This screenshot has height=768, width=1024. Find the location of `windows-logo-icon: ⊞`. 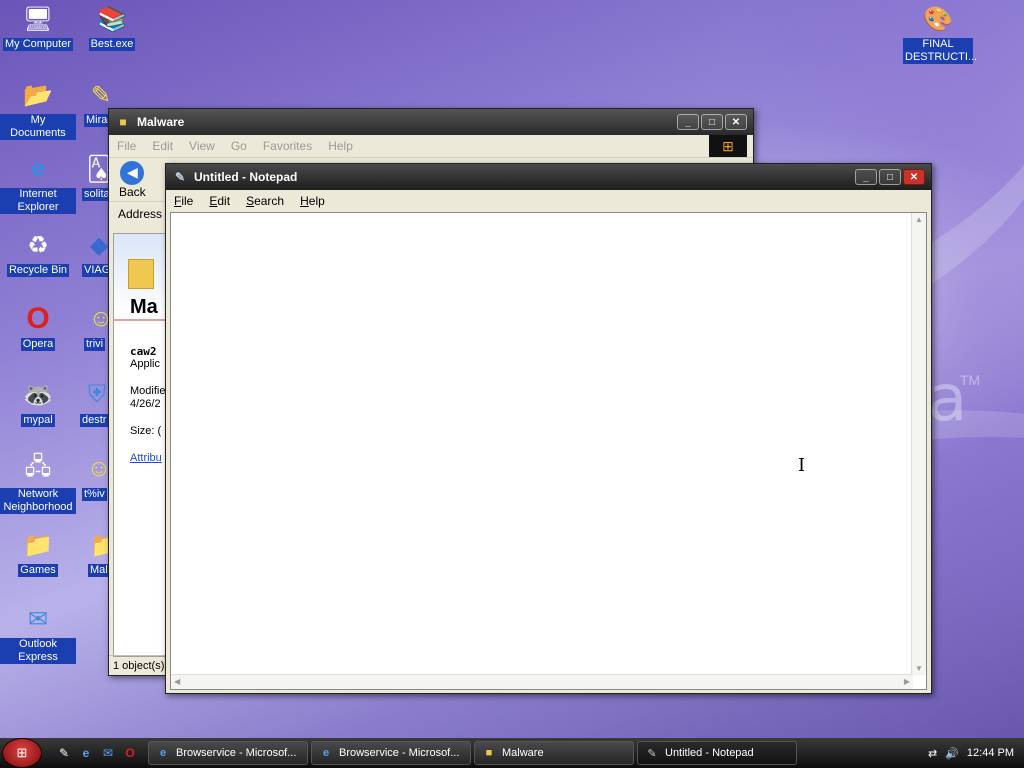

windows-logo-icon: ⊞ is located at coordinates (728, 146).